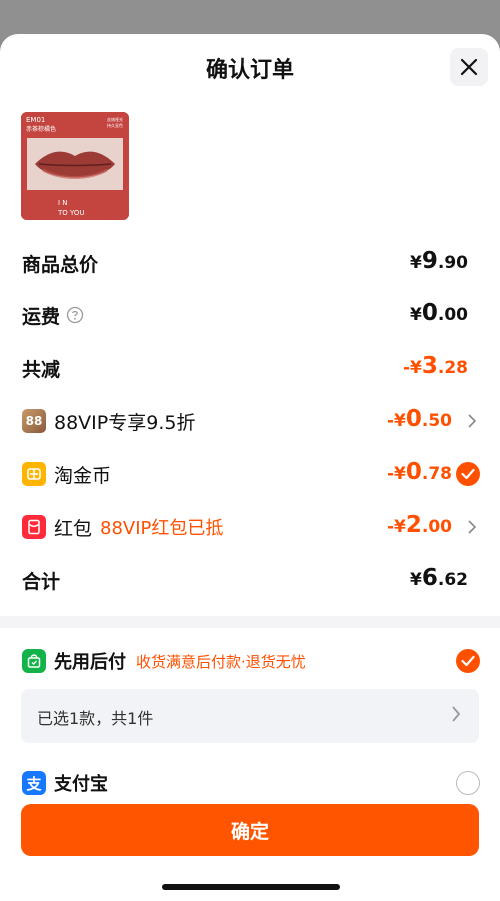 The image size is (500, 901). I want to click on redpacket-row: 红包 88VIP红包已抵 -¥ 2 .00, so click(251, 527).